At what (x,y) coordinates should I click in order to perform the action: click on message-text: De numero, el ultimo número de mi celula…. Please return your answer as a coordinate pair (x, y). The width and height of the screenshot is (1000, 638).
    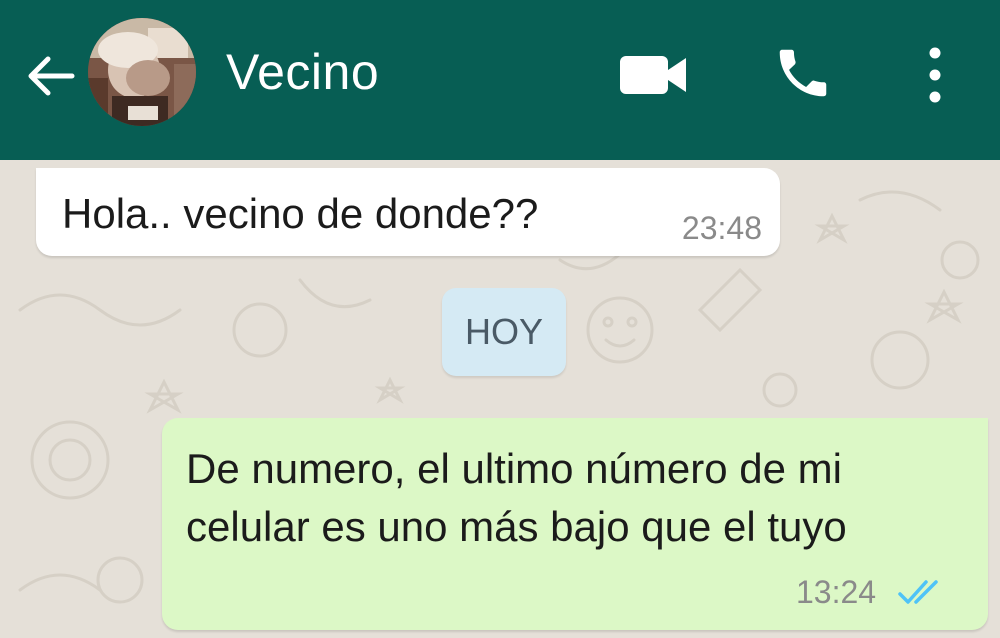
    Looking at the image, I should click on (516, 497).